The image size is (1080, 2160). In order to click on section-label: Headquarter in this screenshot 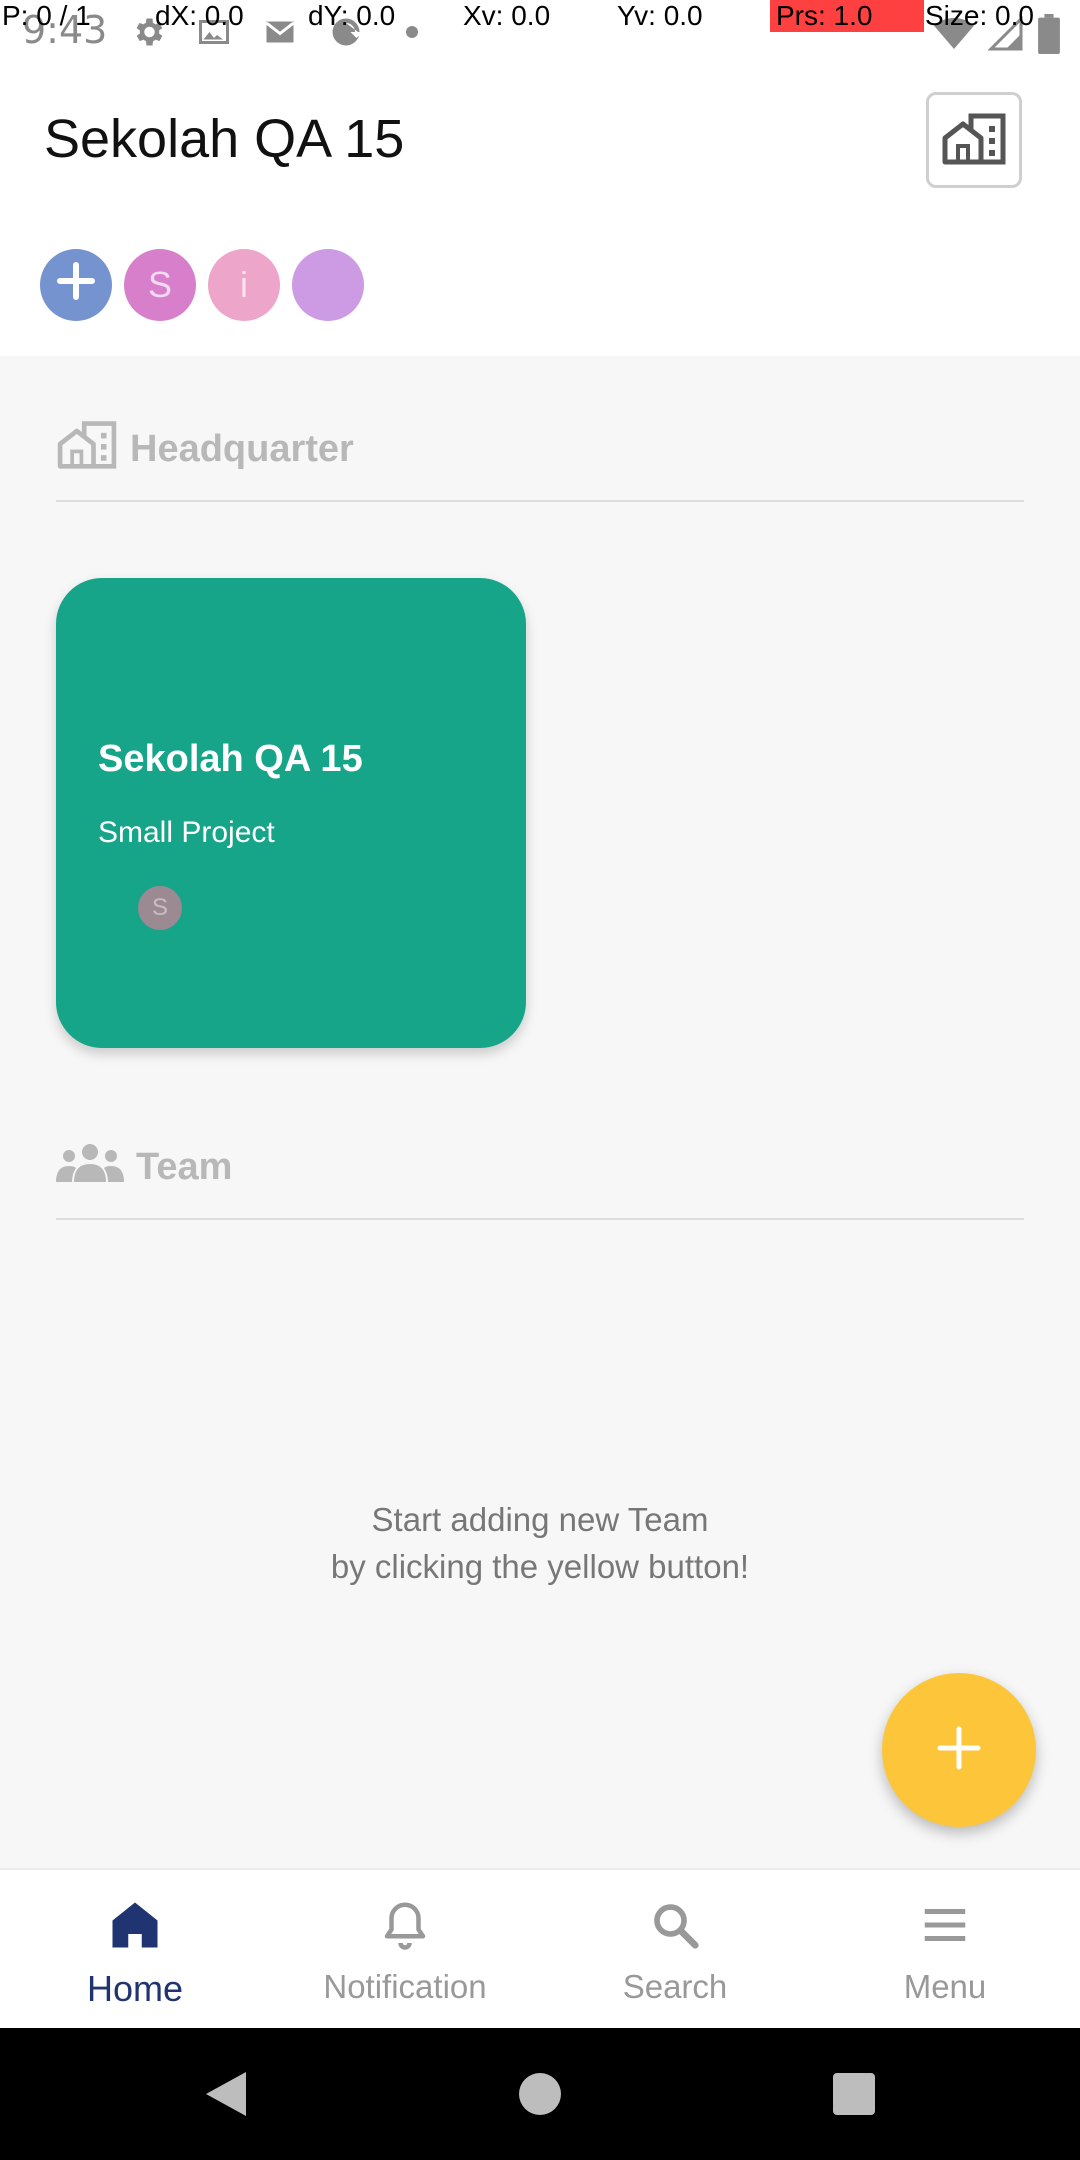, I will do `click(242, 448)`.